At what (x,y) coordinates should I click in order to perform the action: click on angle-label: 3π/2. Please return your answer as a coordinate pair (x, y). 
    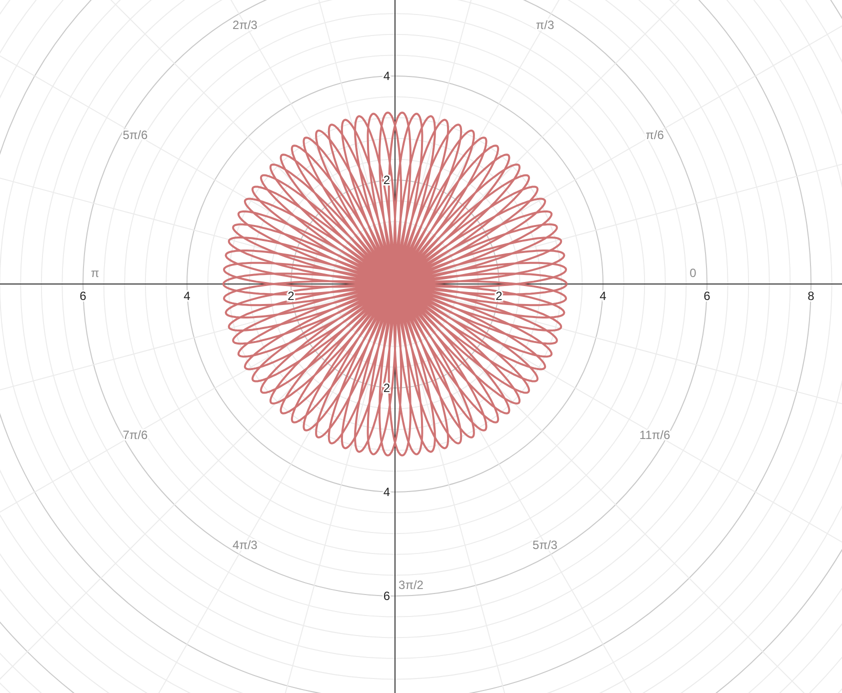
    Looking at the image, I should click on (411, 585).